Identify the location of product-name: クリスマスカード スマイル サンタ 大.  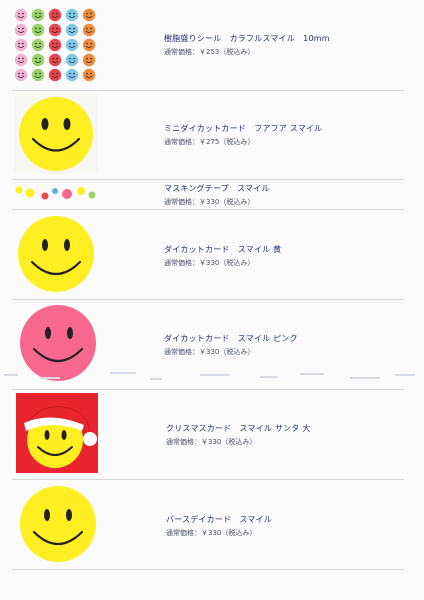
(238, 428).